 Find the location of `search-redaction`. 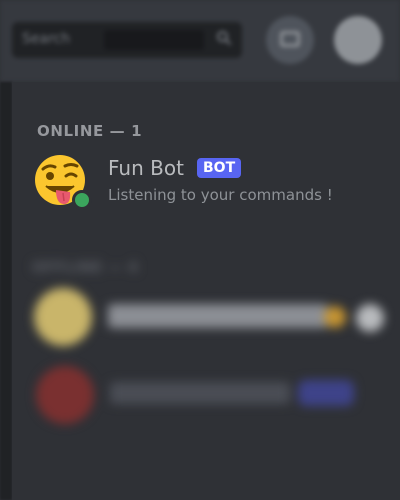

search-redaction is located at coordinates (154, 40).